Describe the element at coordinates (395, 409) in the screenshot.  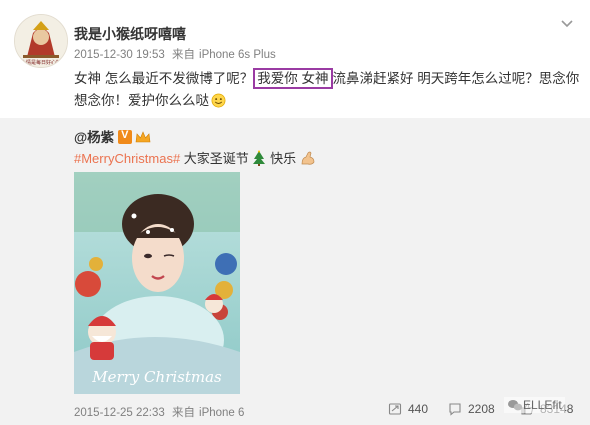
I see `repost-icon` at that location.